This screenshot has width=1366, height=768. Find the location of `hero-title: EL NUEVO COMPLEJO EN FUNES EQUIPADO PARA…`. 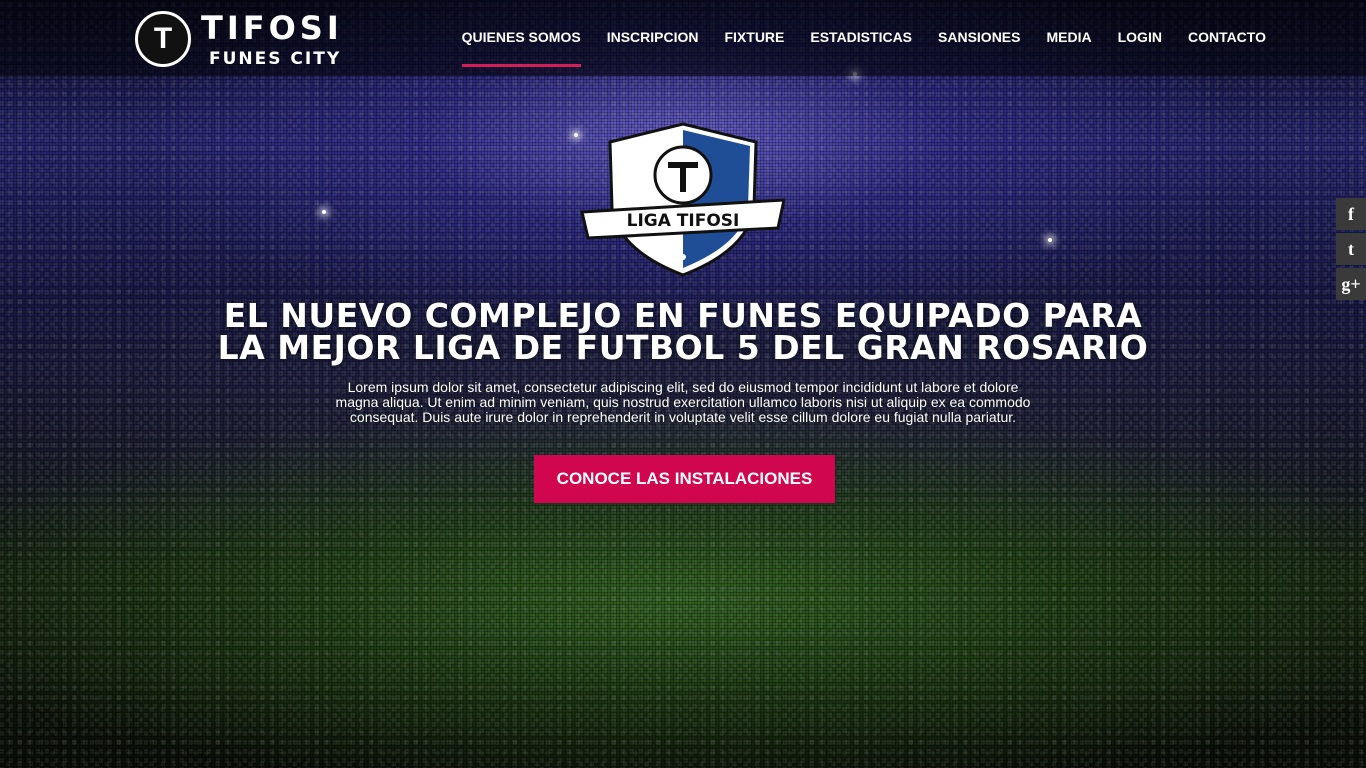

hero-title: EL NUEVO COMPLEJO EN FUNES EQUIPADO PARA… is located at coordinates (683, 331).